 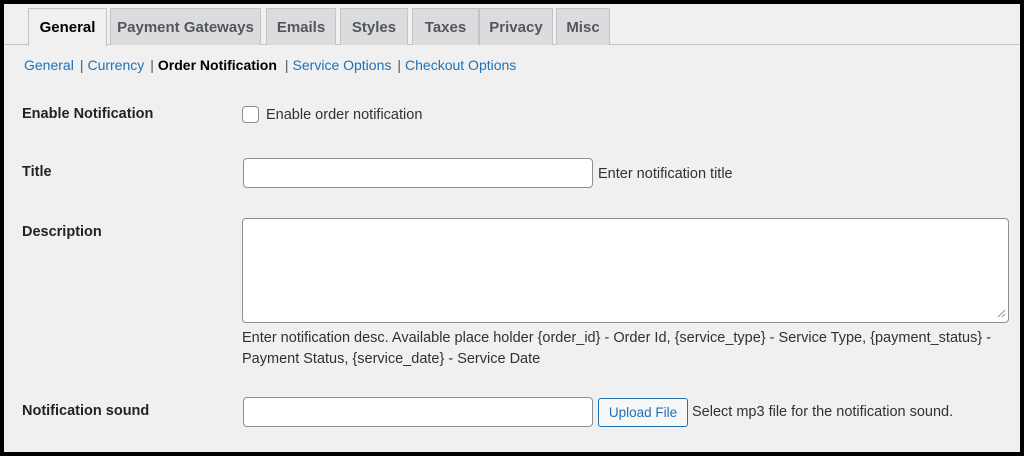 I want to click on subnav-currency-link: Currency, so click(x=115, y=65).